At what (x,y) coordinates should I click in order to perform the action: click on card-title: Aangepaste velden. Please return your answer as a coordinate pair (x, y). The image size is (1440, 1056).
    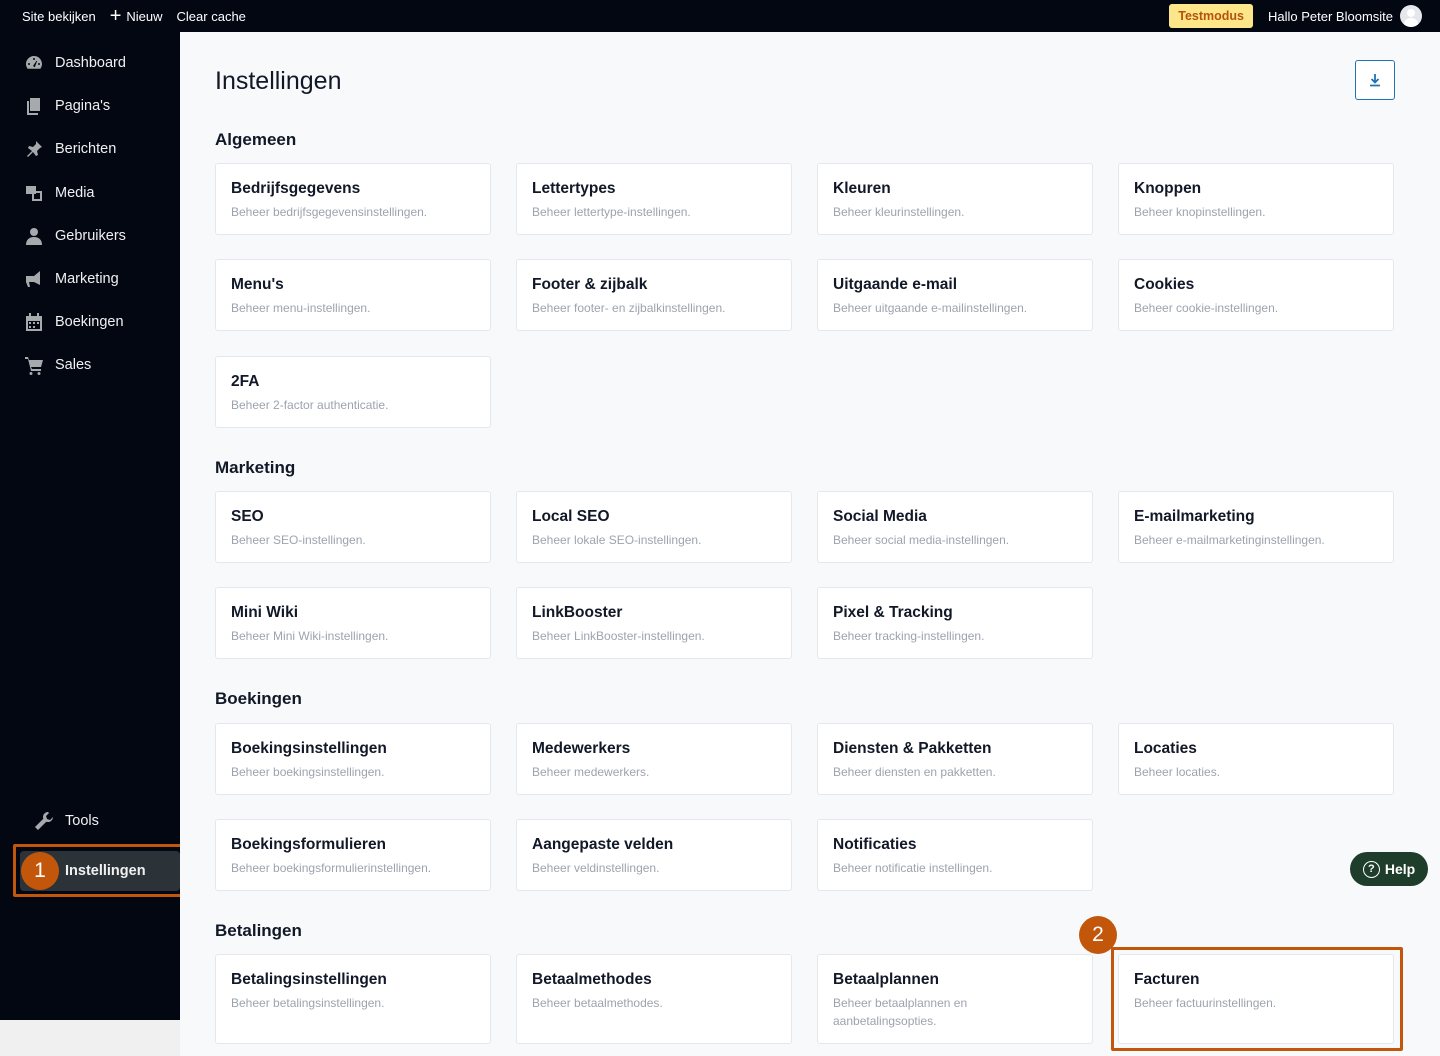
    Looking at the image, I should click on (603, 844).